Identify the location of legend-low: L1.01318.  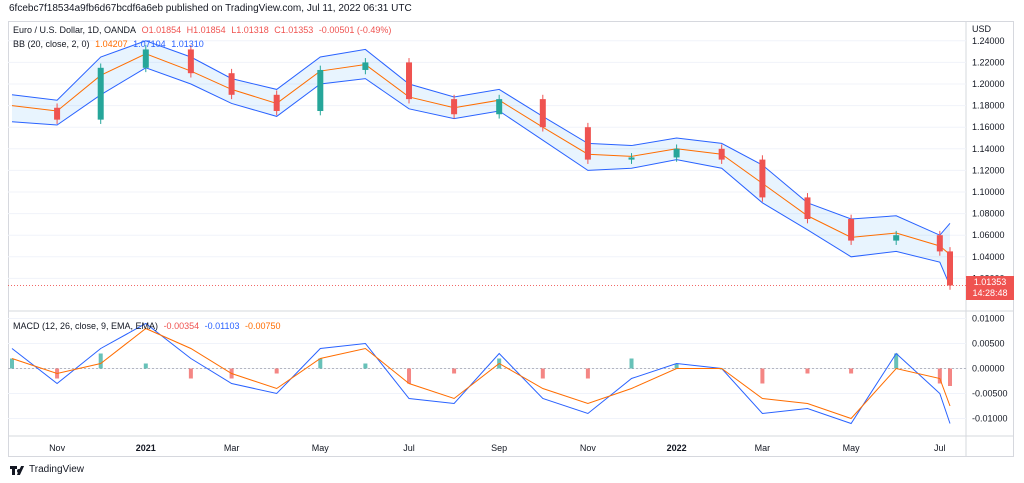
(250, 30).